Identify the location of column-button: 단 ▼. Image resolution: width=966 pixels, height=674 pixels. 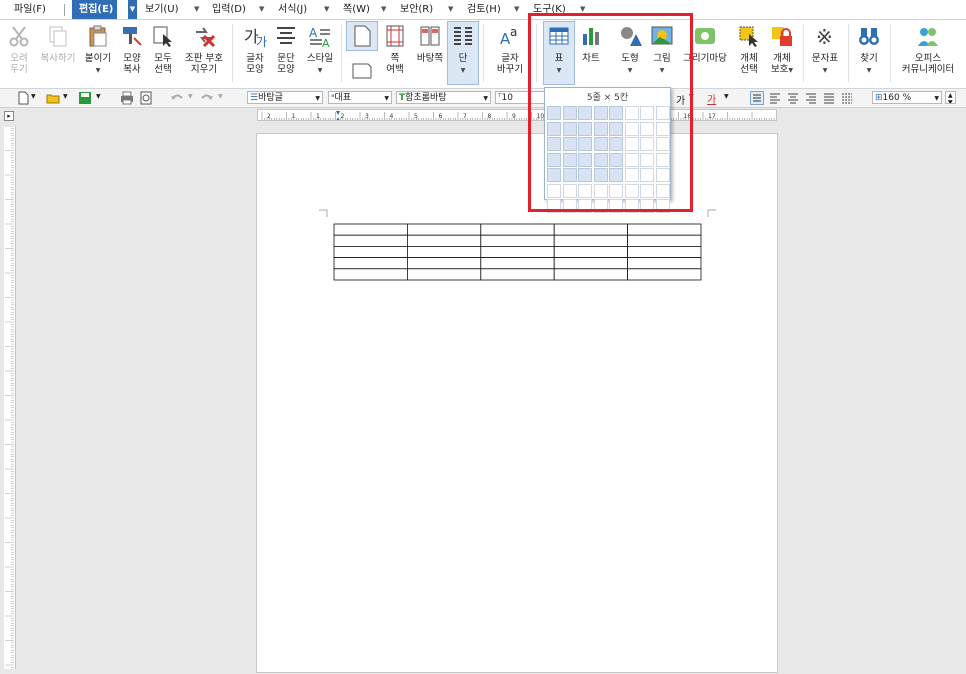
(463, 53).